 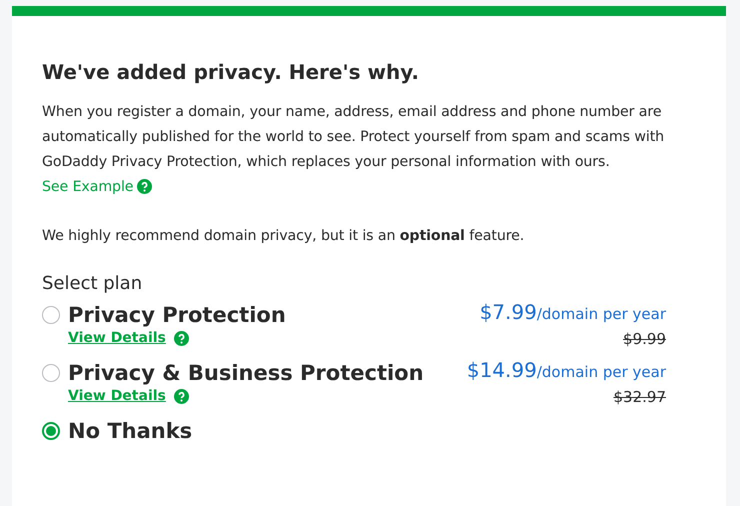 What do you see at coordinates (177, 315) in the screenshot?
I see `plan-name: Privacy Protection` at bounding box center [177, 315].